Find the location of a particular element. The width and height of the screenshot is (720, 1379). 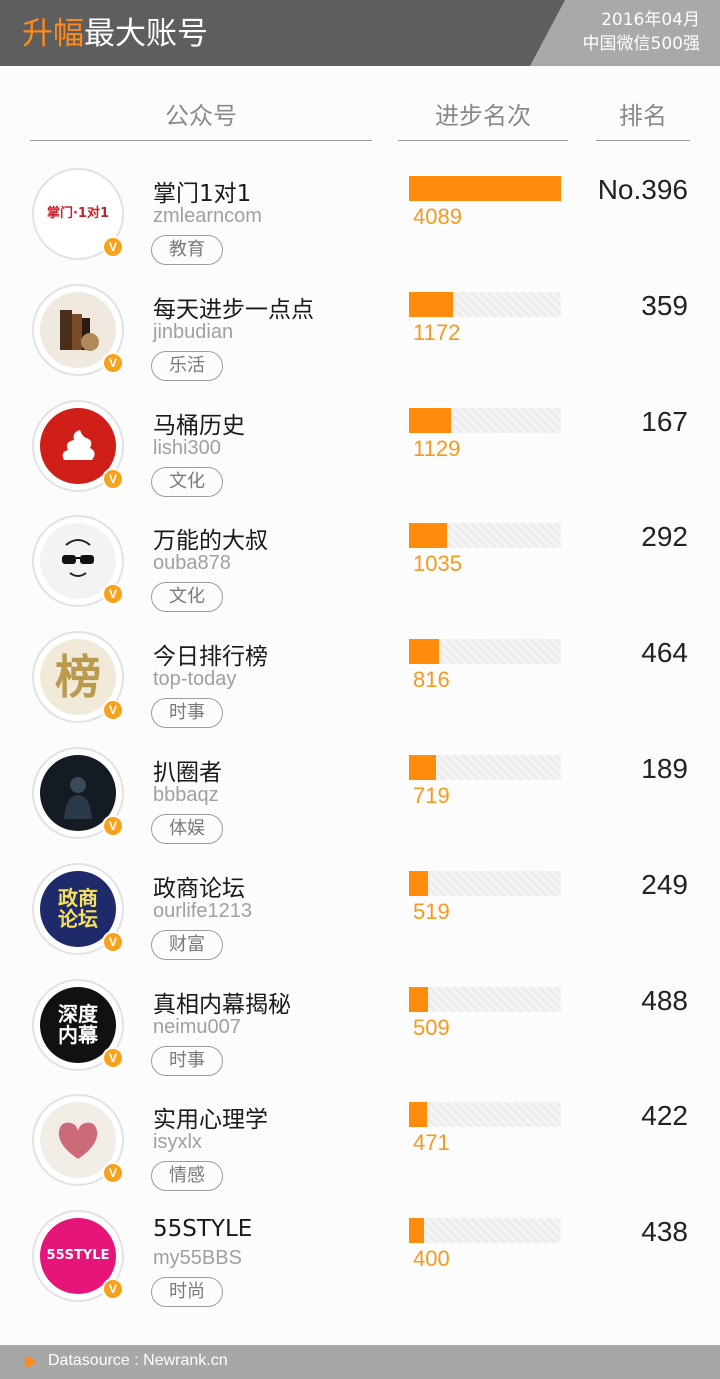

category-tag: 时尚 is located at coordinates (187, 1292).